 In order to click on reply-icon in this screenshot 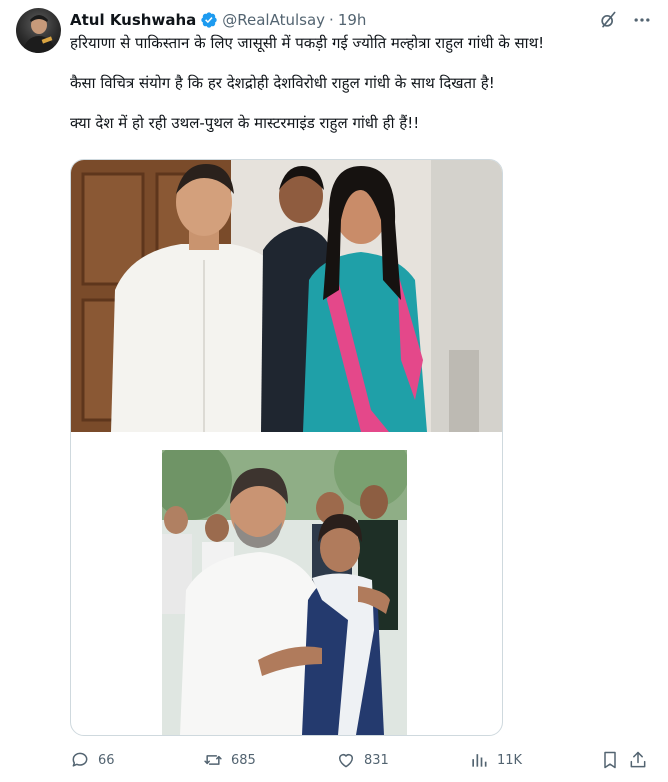, I will do `click(80, 759)`.